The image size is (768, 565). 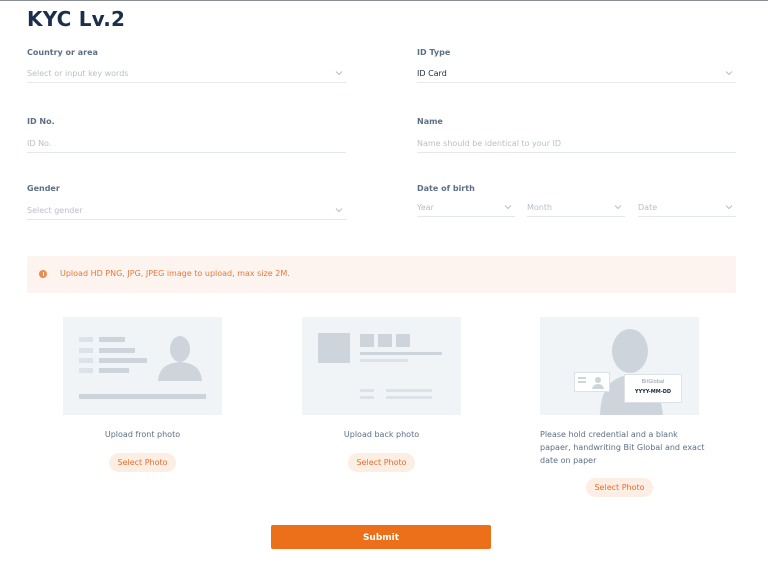 What do you see at coordinates (568, 460) in the screenshot?
I see `hold-caption-line: date on paper` at bounding box center [568, 460].